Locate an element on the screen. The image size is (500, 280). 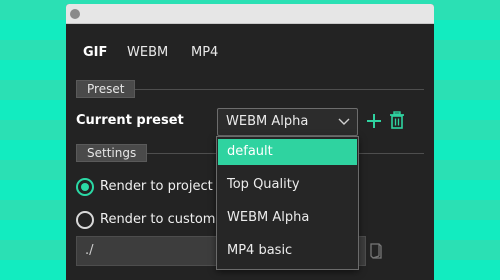
trash-icon is located at coordinates (397, 120).